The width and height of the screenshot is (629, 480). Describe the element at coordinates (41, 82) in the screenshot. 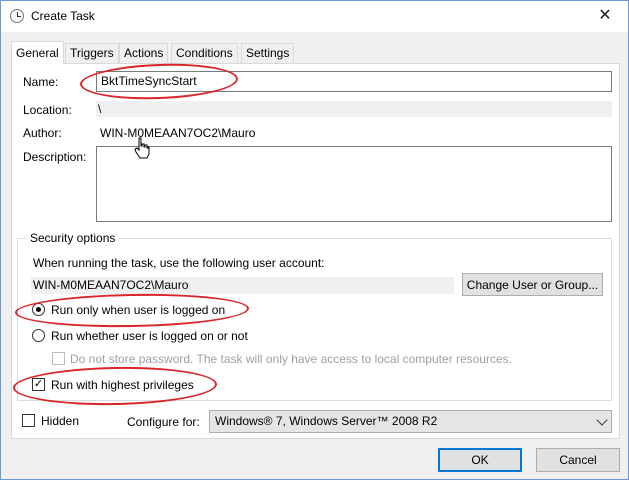

I see `name-label: Name:` at that location.